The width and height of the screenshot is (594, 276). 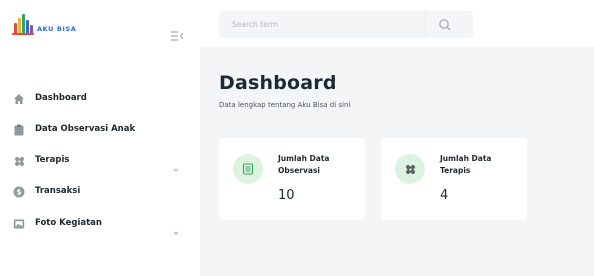 What do you see at coordinates (278, 83) in the screenshot?
I see `page-title: Dashboard` at bounding box center [278, 83].